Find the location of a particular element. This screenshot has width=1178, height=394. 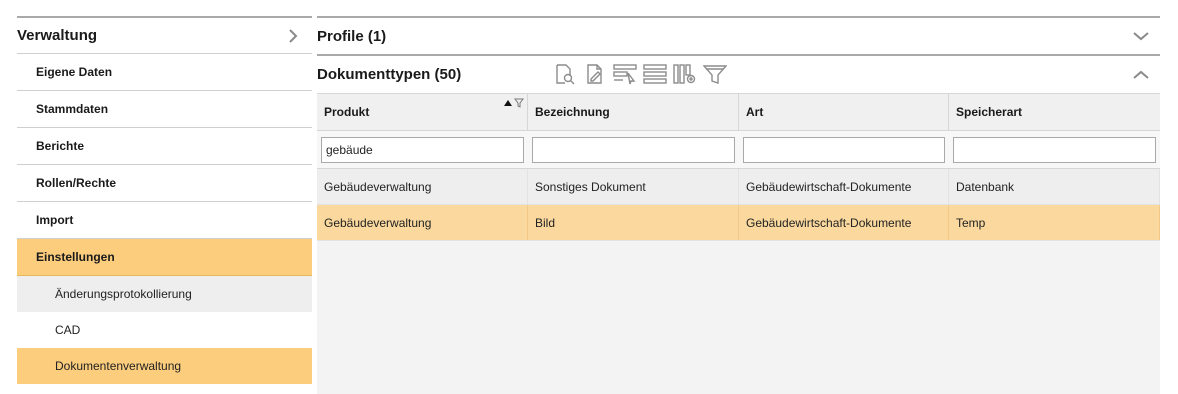

sidebar-subitem-label: CAD is located at coordinates (68, 330).